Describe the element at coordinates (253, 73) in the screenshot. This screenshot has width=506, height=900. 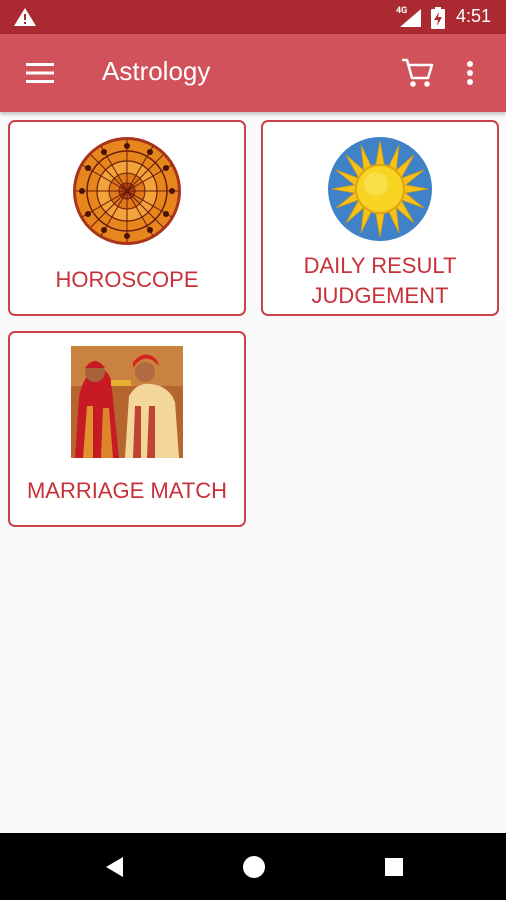
I see `app-bar: Astrology` at that location.